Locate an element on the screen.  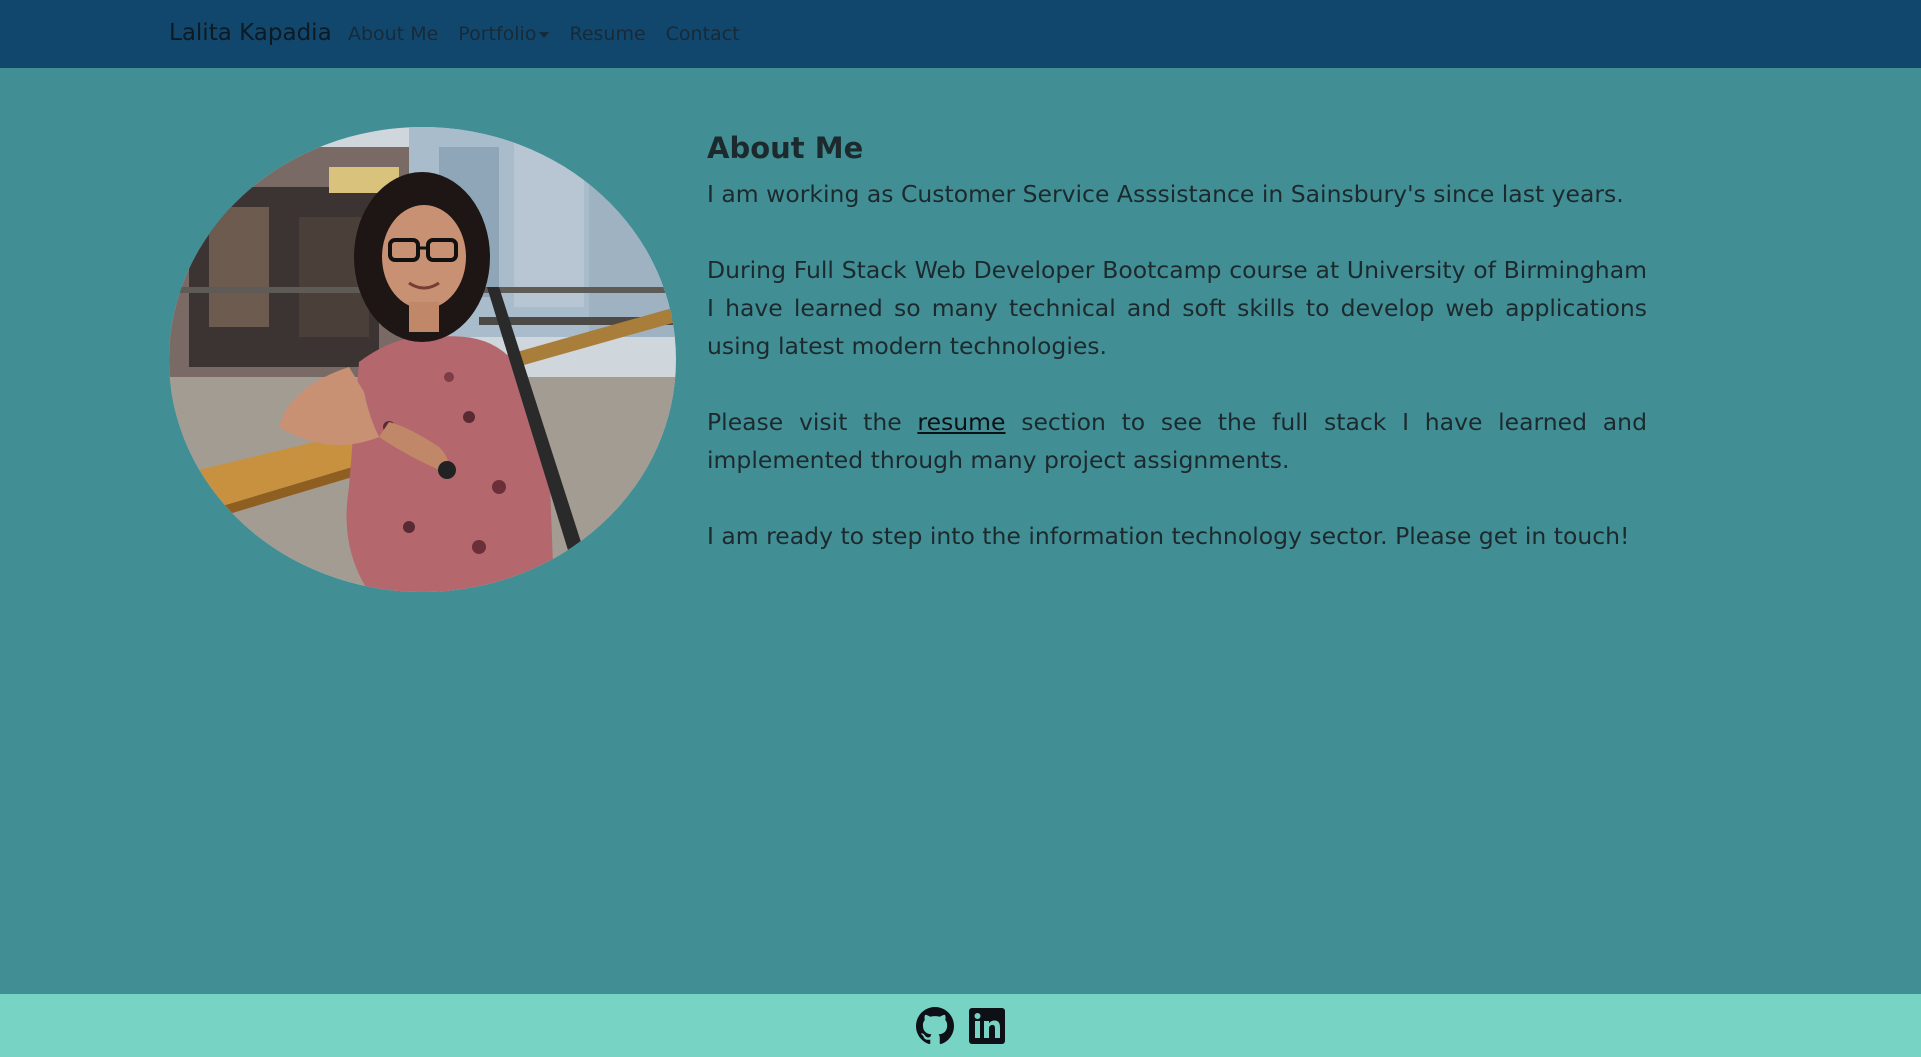
github-link is located at coordinates (934, 1025).